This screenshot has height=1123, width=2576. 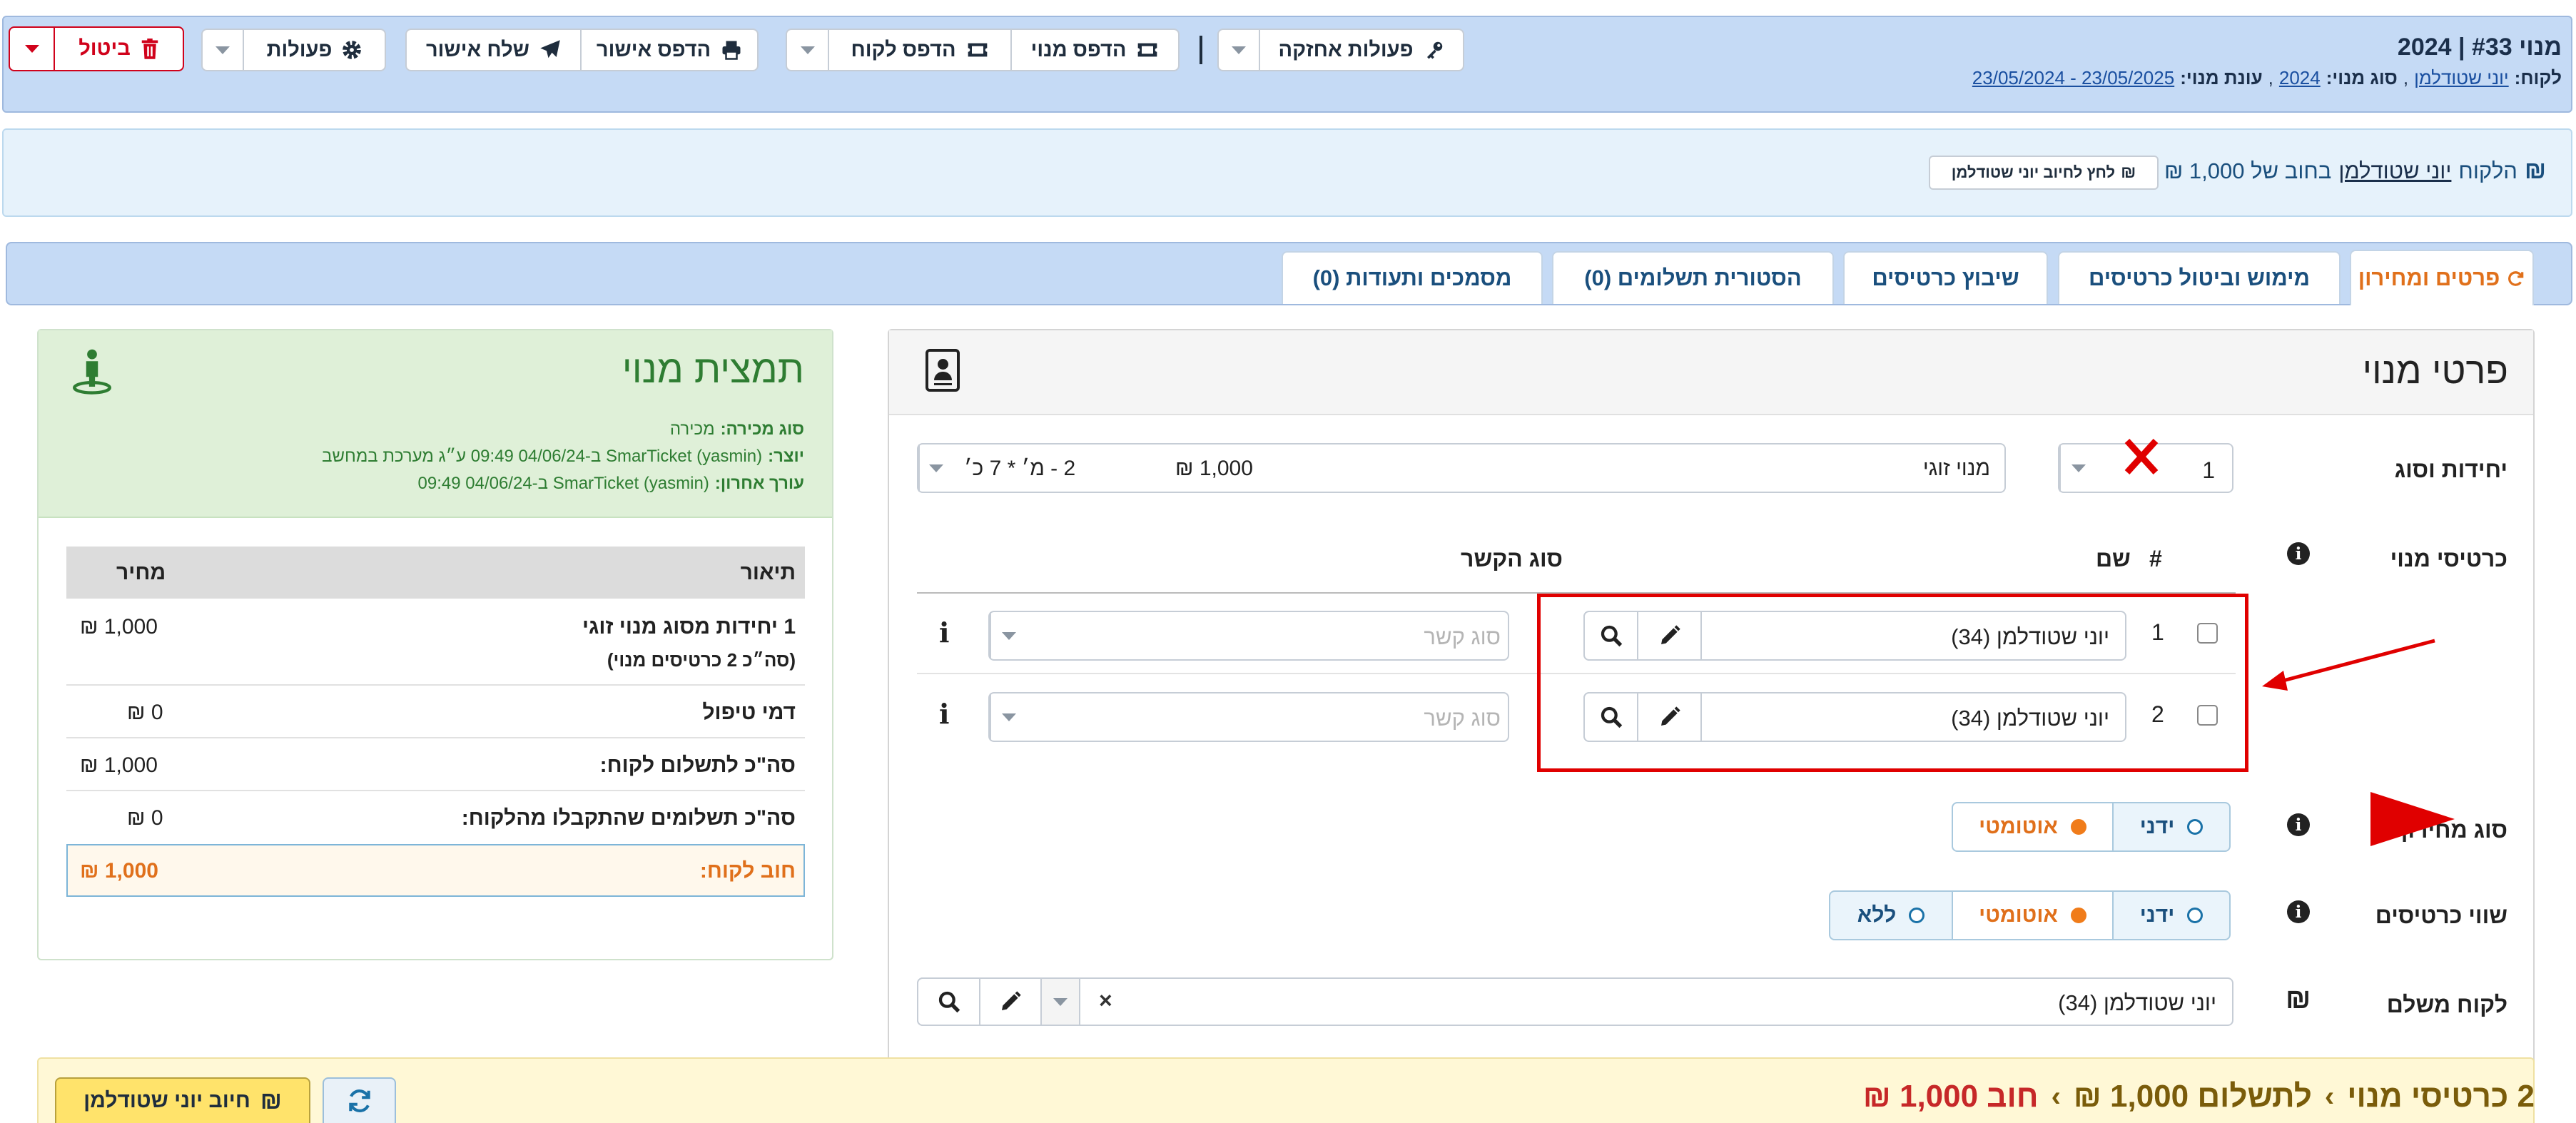 What do you see at coordinates (1238, 50) in the screenshot?
I see `maintenance-dropdown` at bounding box center [1238, 50].